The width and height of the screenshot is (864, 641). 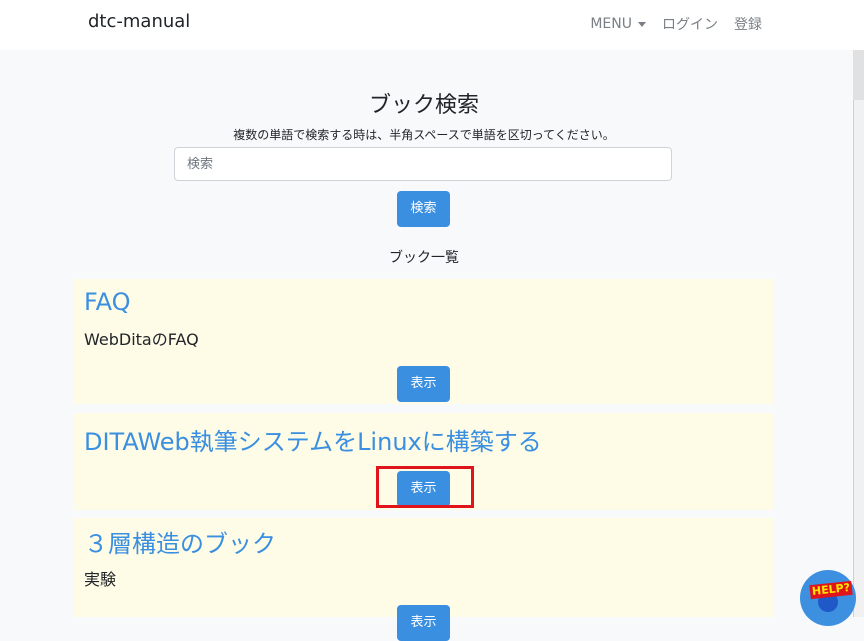 What do you see at coordinates (424, 258) in the screenshot?
I see `book-list-title: ブック一覧` at bounding box center [424, 258].